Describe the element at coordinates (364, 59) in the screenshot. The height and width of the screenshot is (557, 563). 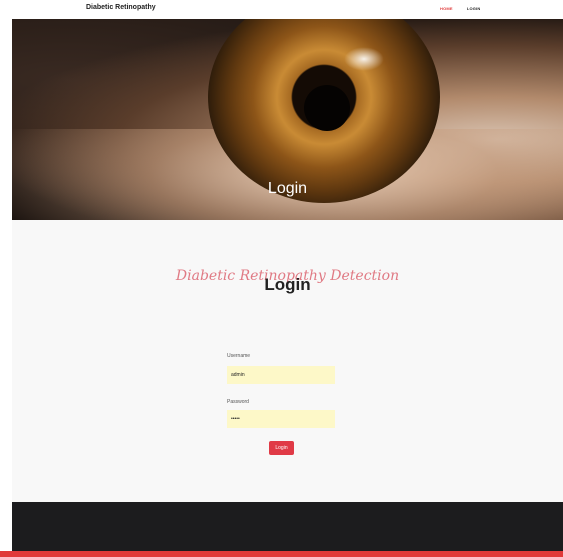
I see `eye-highlight` at that location.